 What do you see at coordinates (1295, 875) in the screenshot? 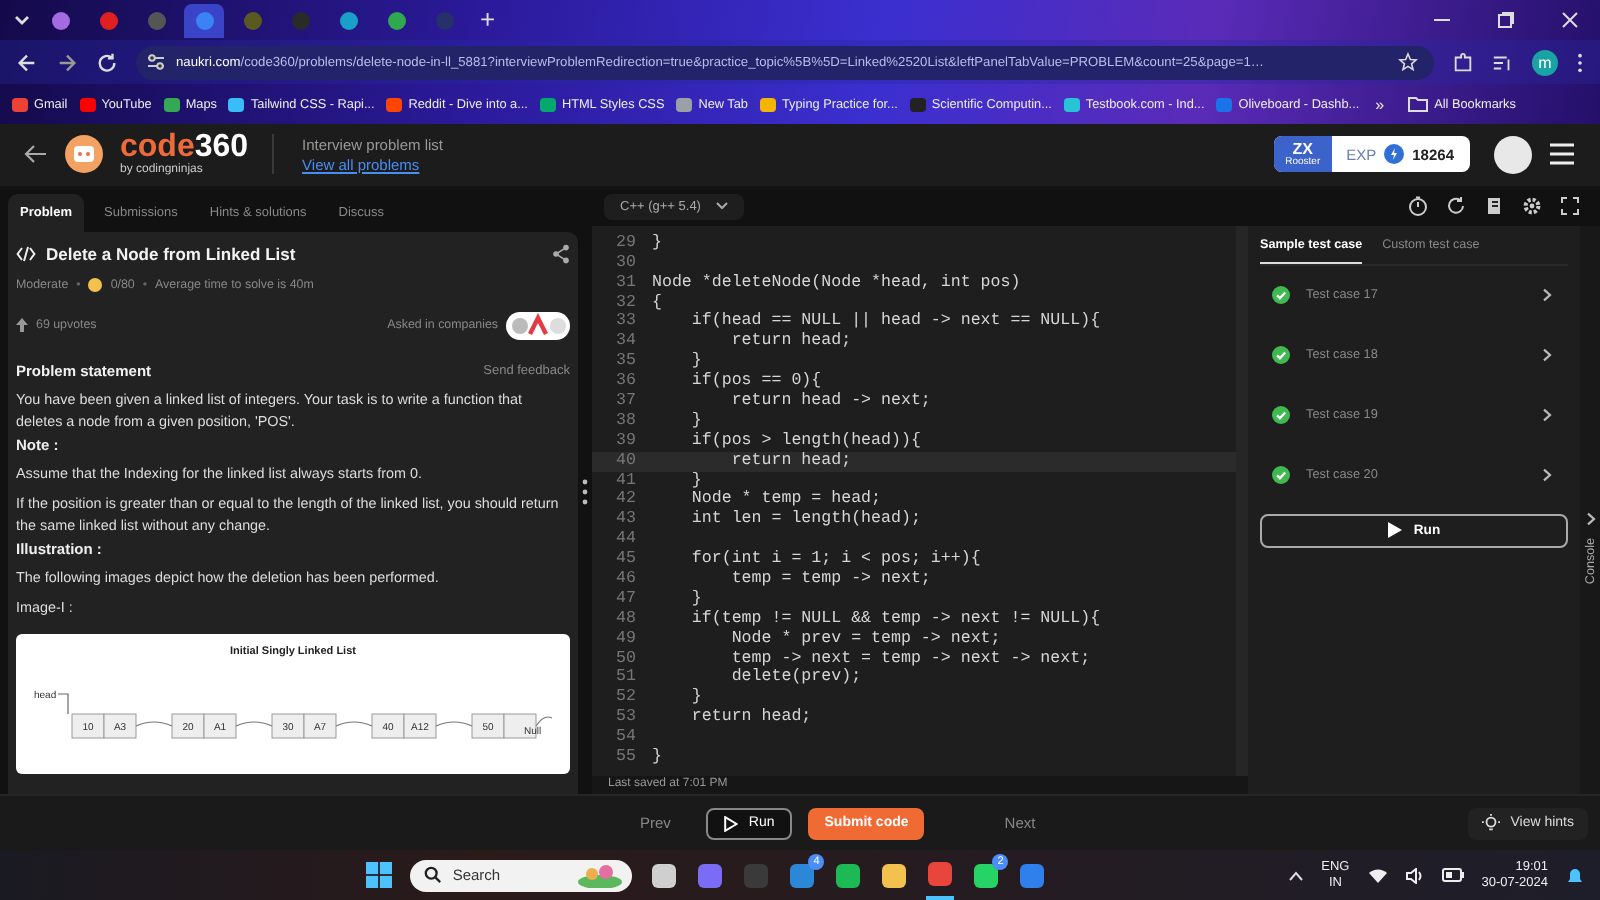
I see `chevron-up-icon` at bounding box center [1295, 875].